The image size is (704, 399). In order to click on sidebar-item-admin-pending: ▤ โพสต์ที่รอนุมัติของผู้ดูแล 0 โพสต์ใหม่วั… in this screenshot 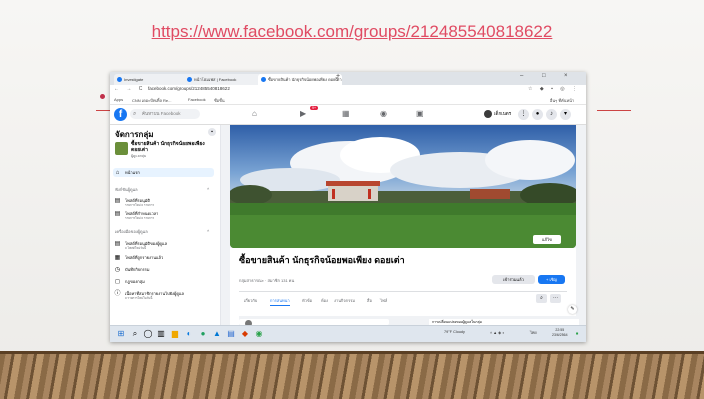, I will do `click(140, 244)`.